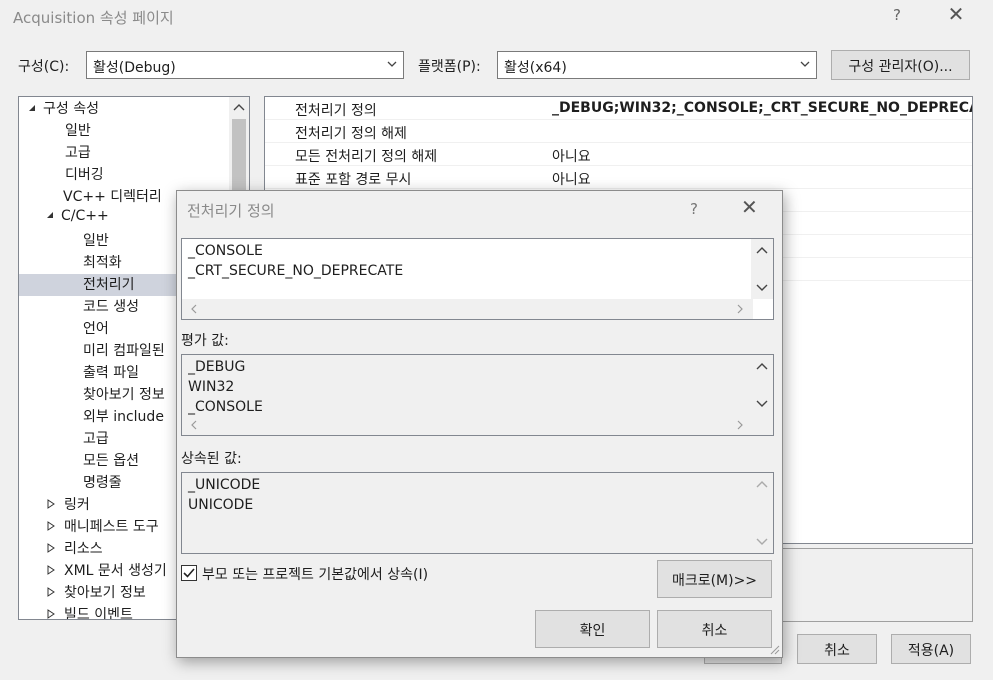 This screenshot has height=680, width=993. Describe the element at coordinates (477, 513) in the screenshot. I see `inherited-values-box: _UNICODE UNICODE` at that location.